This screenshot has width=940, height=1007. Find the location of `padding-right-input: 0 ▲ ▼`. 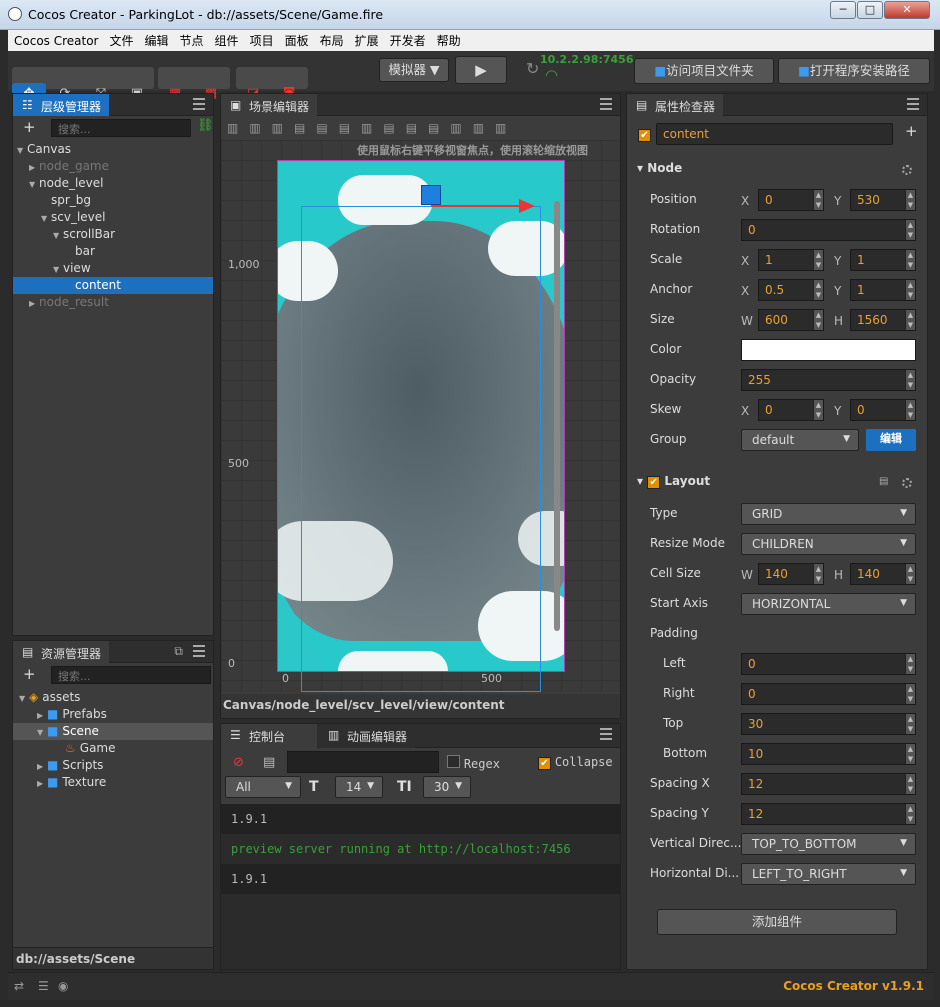

padding-right-input: 0 ▲ ▼ is located at coordinates (828, 694).